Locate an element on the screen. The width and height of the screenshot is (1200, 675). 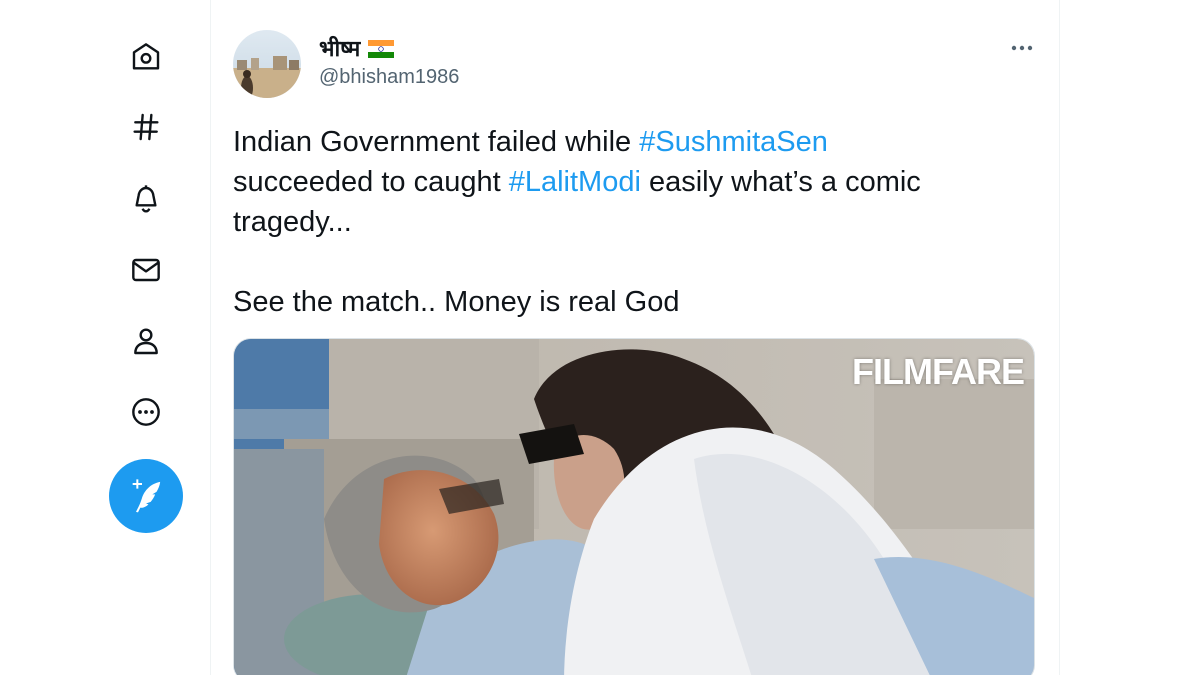
more-circle-icon is located at coordinates (146, 412).